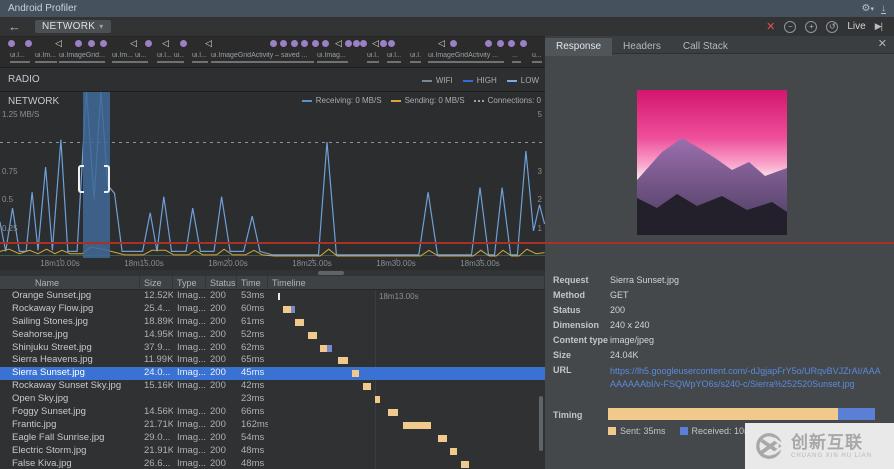  What do you see at coordinates (156, 282) in the screenshot?
I see `column-header-size: Size` at bounding box center [156, 282].